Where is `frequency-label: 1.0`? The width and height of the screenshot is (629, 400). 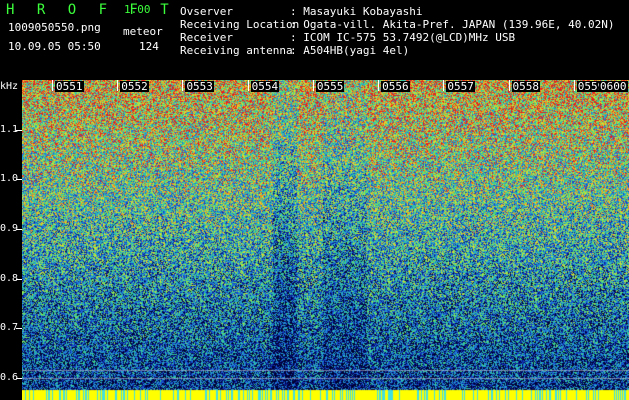 frequency-label: 1.0 is located at coordinates (9, 179).